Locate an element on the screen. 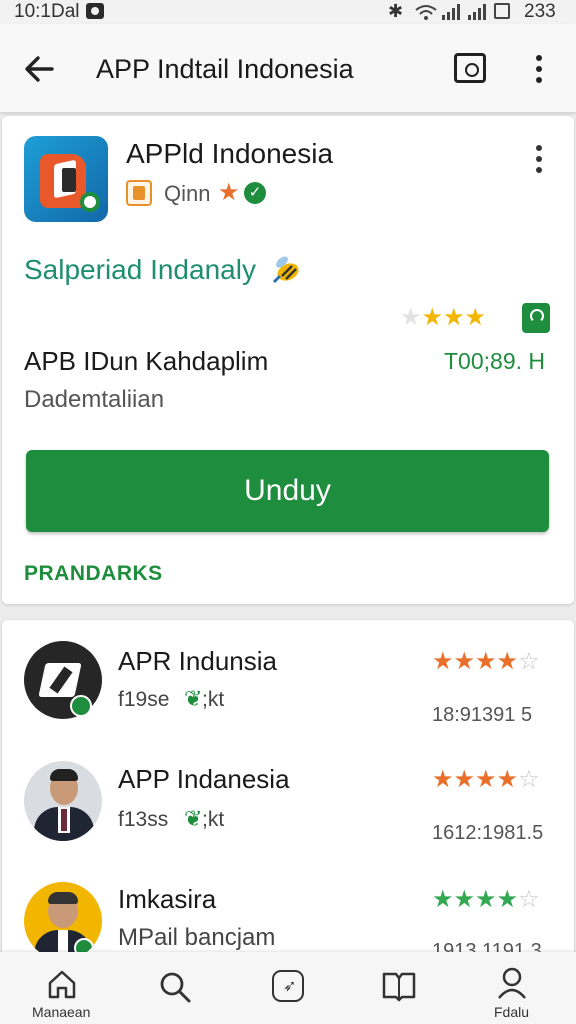 The image size is (576, 1024). book-icon is located at coordinates (399, 986).